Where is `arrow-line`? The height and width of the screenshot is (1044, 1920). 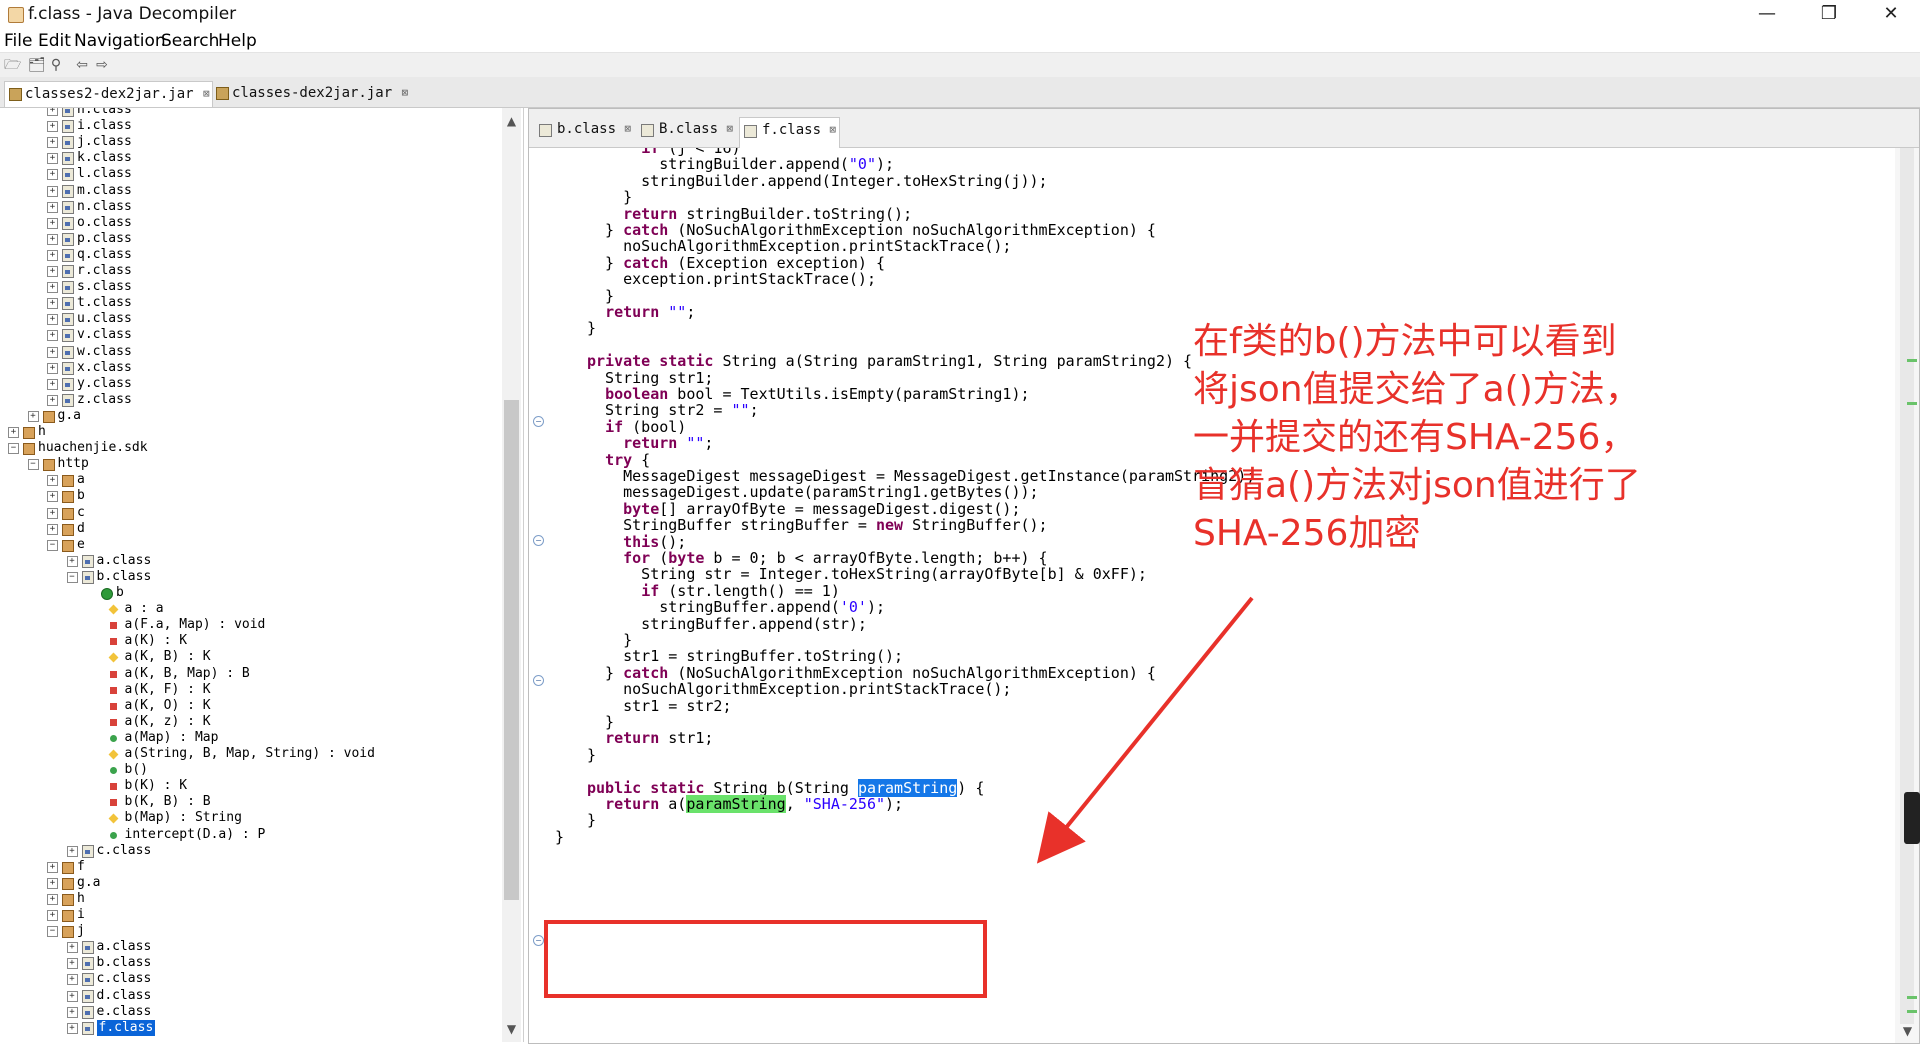
arrow-line is located at coordinates (1145, 730).